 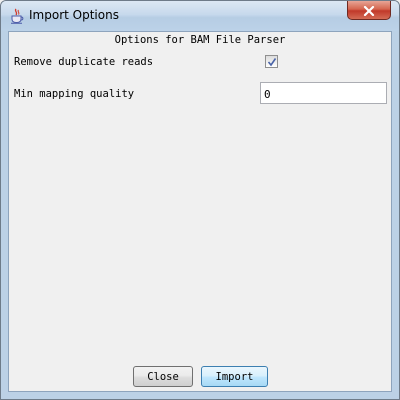 I want to click on java-cup-icon, so click(x=17, y=16).